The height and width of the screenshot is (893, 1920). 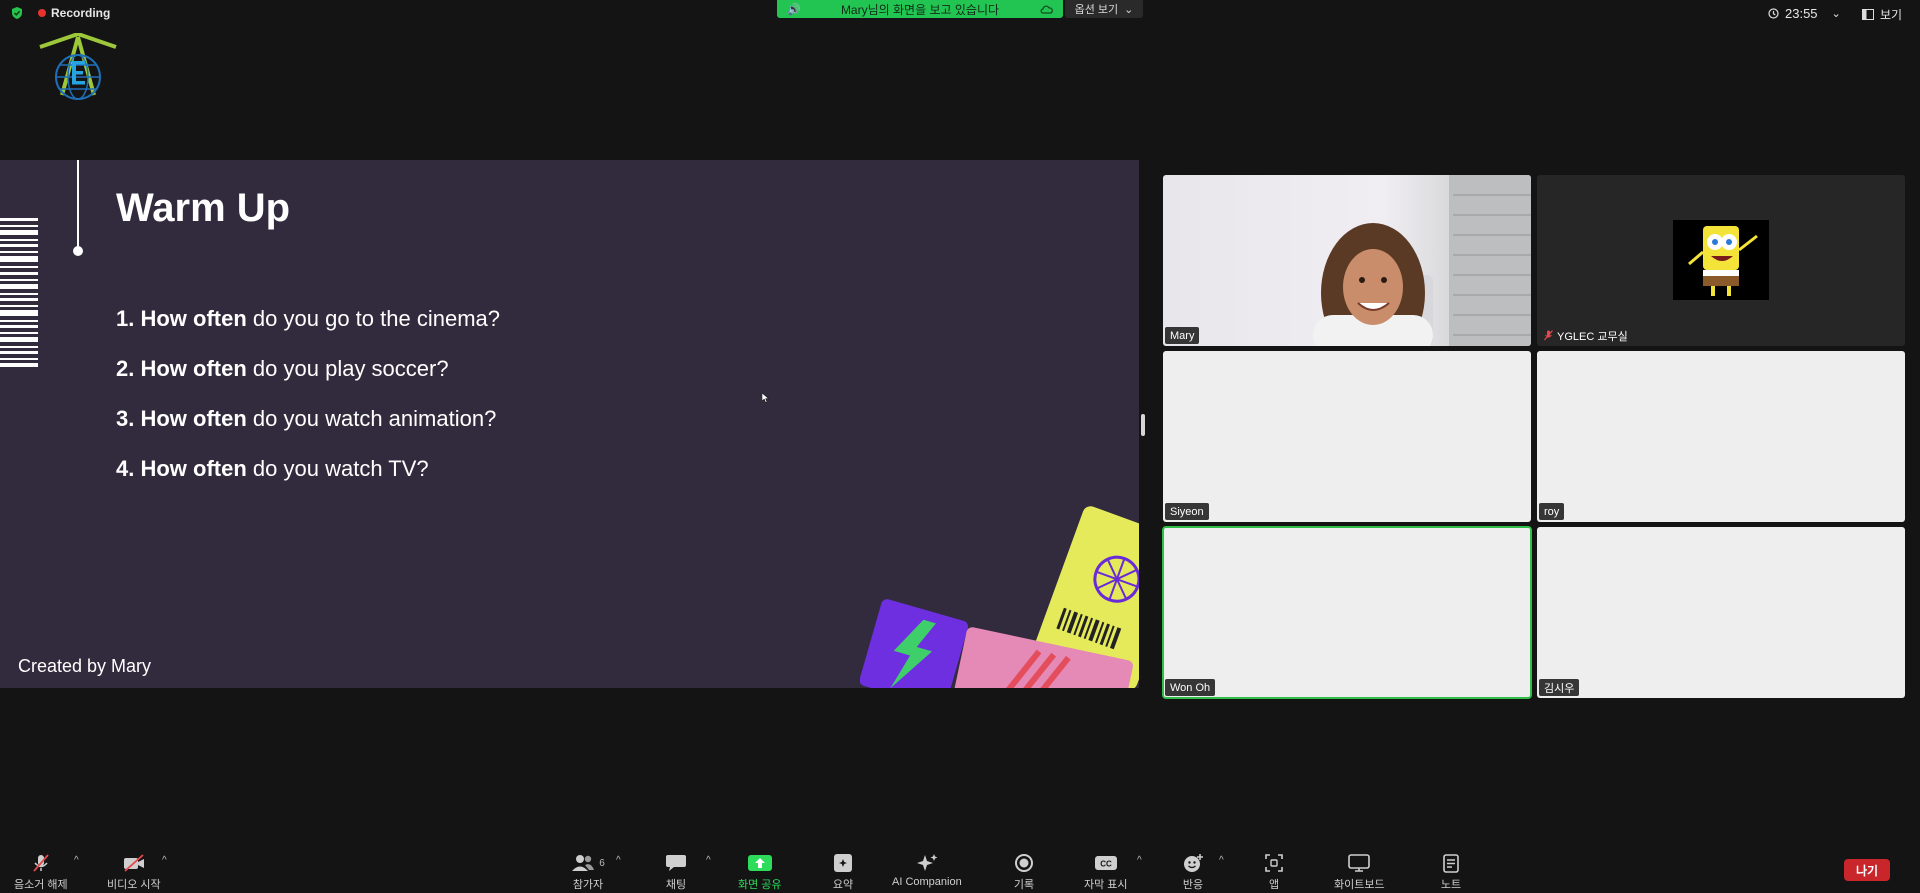 What do you see at coordinates (1422, 260) in the screenshot?
I see `participant-video` at bounding box center [1422, 260].